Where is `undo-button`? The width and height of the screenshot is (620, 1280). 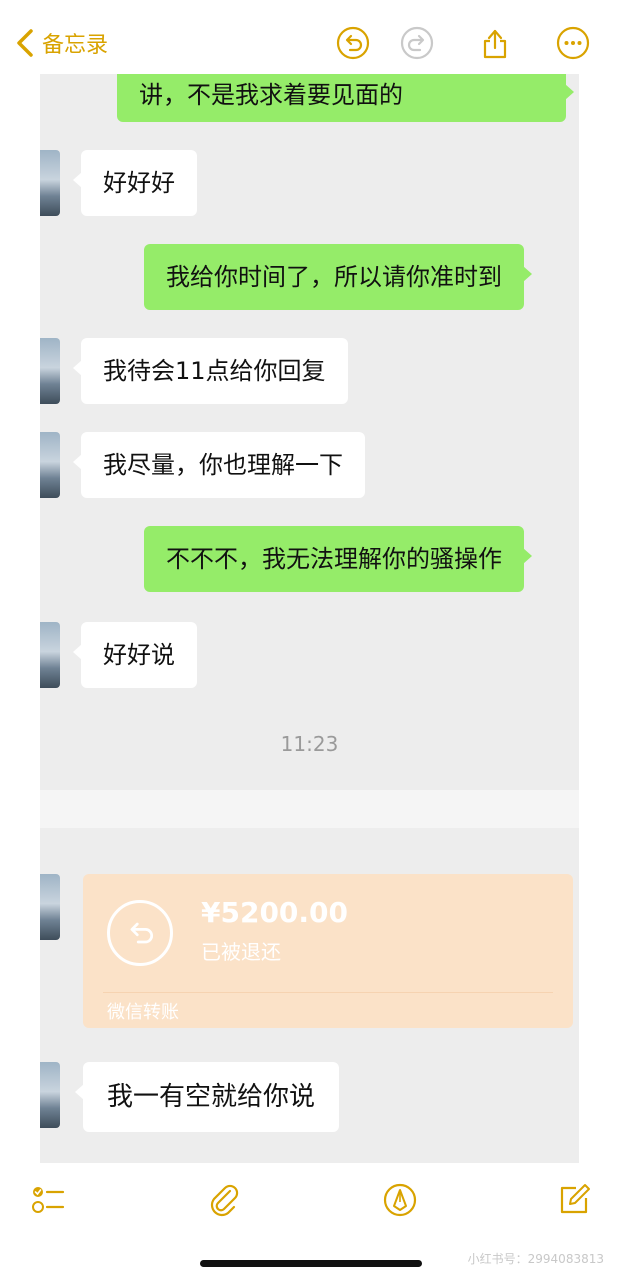
undo-button is located at coordinates (353, 43).